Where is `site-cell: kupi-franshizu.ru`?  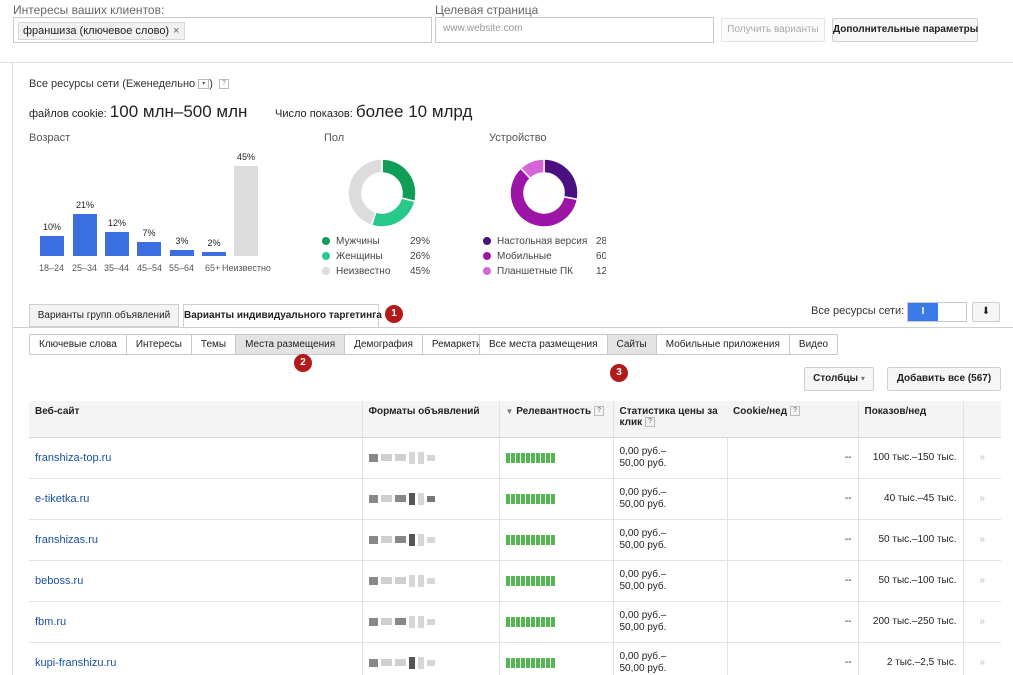 site-cell: kupi-franshizu.ru is located at coordinates (195, 658).